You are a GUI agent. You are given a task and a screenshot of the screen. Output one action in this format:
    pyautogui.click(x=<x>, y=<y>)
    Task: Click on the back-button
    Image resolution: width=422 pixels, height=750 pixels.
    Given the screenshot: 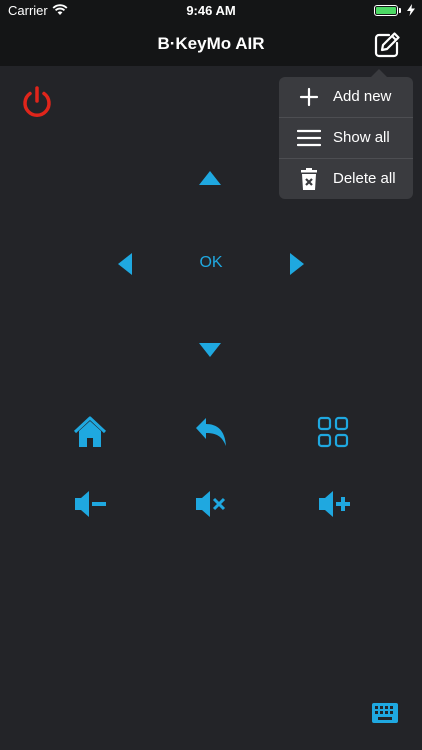 What is the action you would take?
    pyautogui.click(x=211, y=432)
    